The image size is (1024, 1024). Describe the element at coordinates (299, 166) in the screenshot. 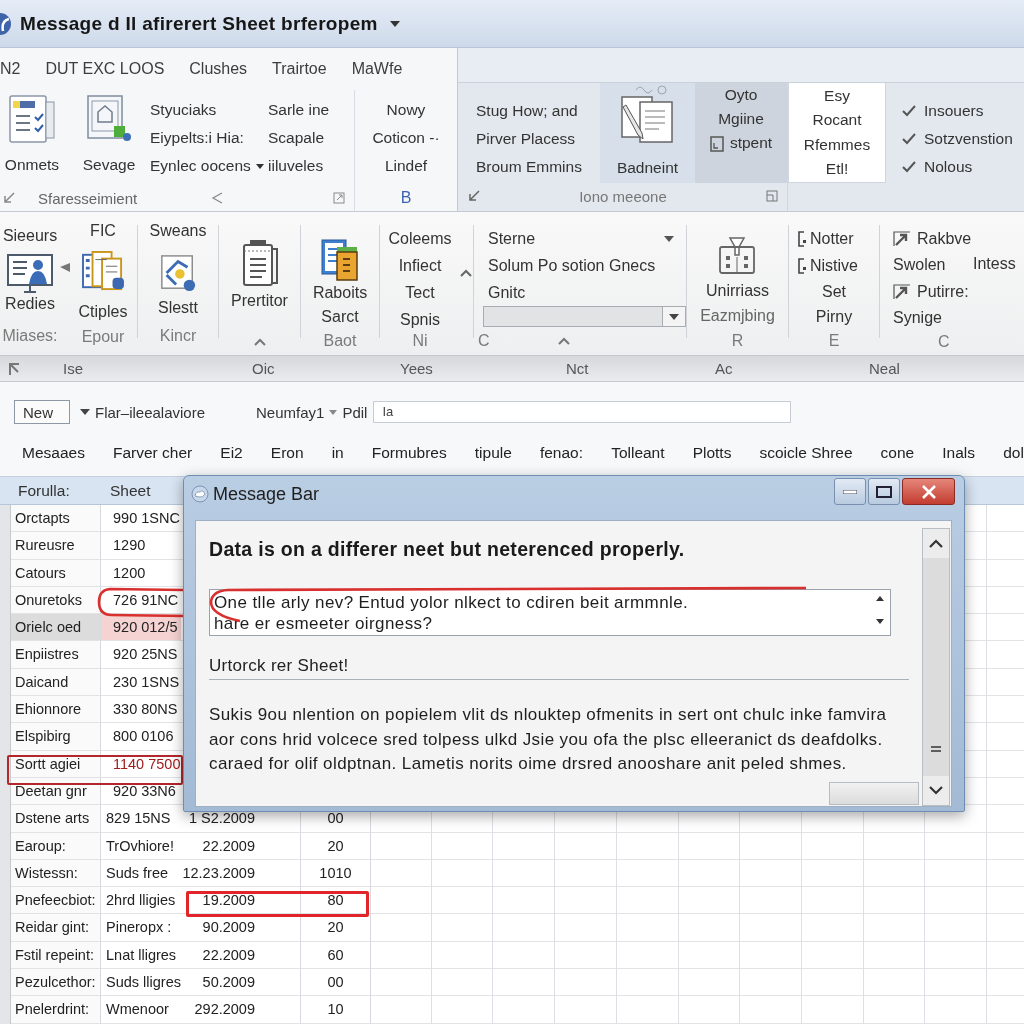

I see `ribbon-command: iiluveles` at that location.